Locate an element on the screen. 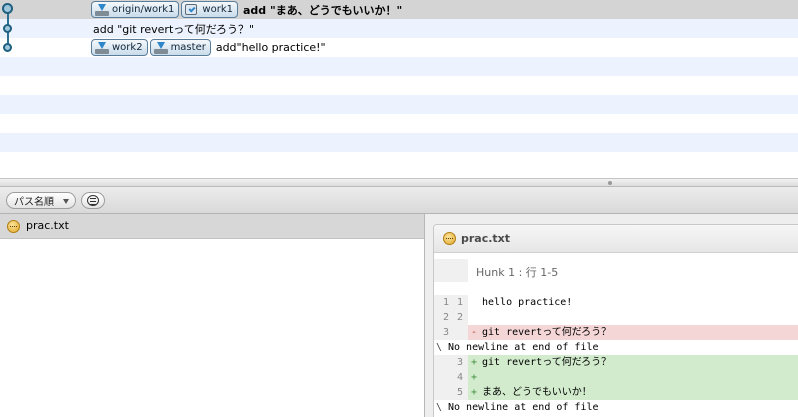  new-line-number: 4 is located at coordinates (459, 377).